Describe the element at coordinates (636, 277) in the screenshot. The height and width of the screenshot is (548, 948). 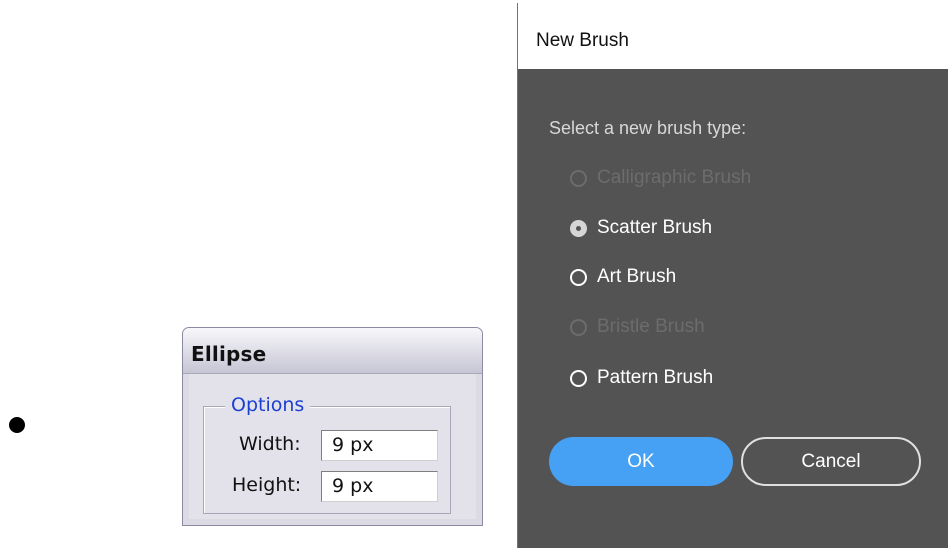
I see `art-brush-label: Art Brush` at that location.